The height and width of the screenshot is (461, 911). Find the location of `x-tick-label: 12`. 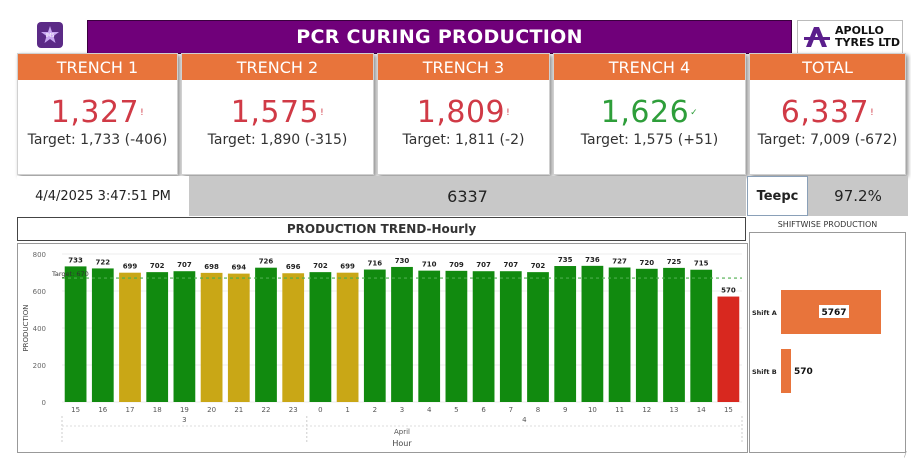

x-tick-label: 12 is located at coordinates (646, 410).